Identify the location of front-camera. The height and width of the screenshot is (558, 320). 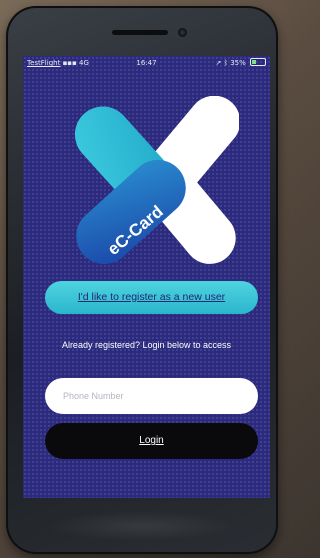
(182, 32).